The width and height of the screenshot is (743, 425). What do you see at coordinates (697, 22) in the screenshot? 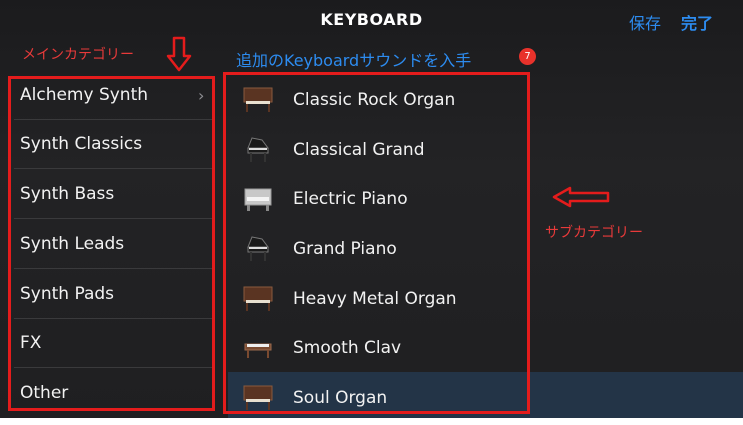
I see `done-button: 完了` at bounding box center [697, 22].